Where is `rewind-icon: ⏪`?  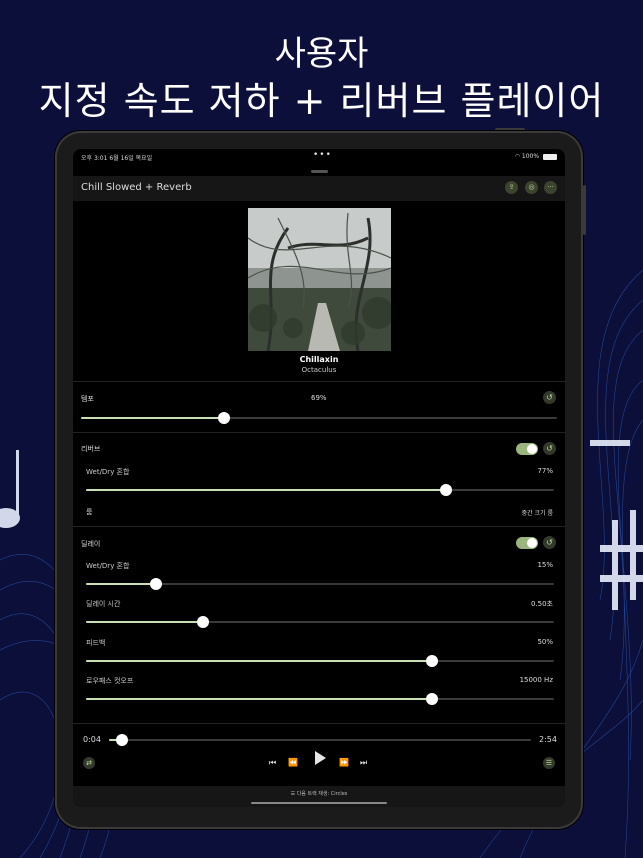 rewind-icon: ⏪ is located at coordinates (293, 762).